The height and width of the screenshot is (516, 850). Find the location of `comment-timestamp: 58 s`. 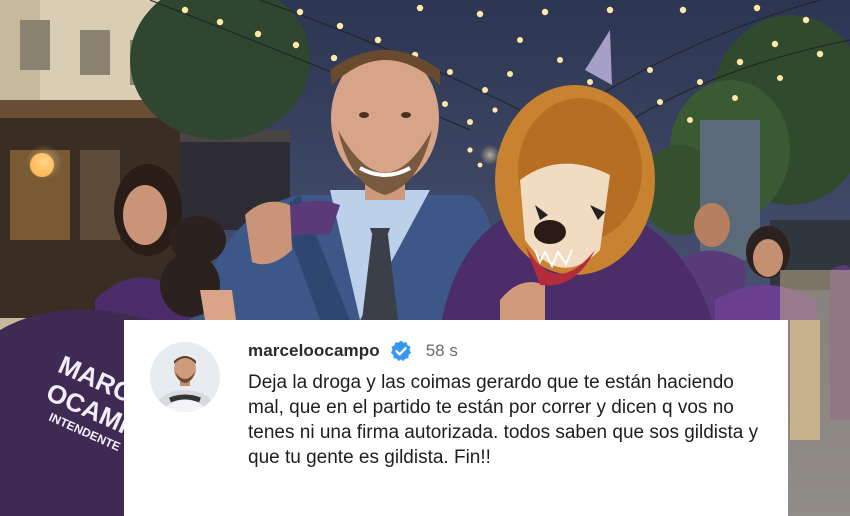

comment-timestamp: 58 s is located at coordinates (441, 350).